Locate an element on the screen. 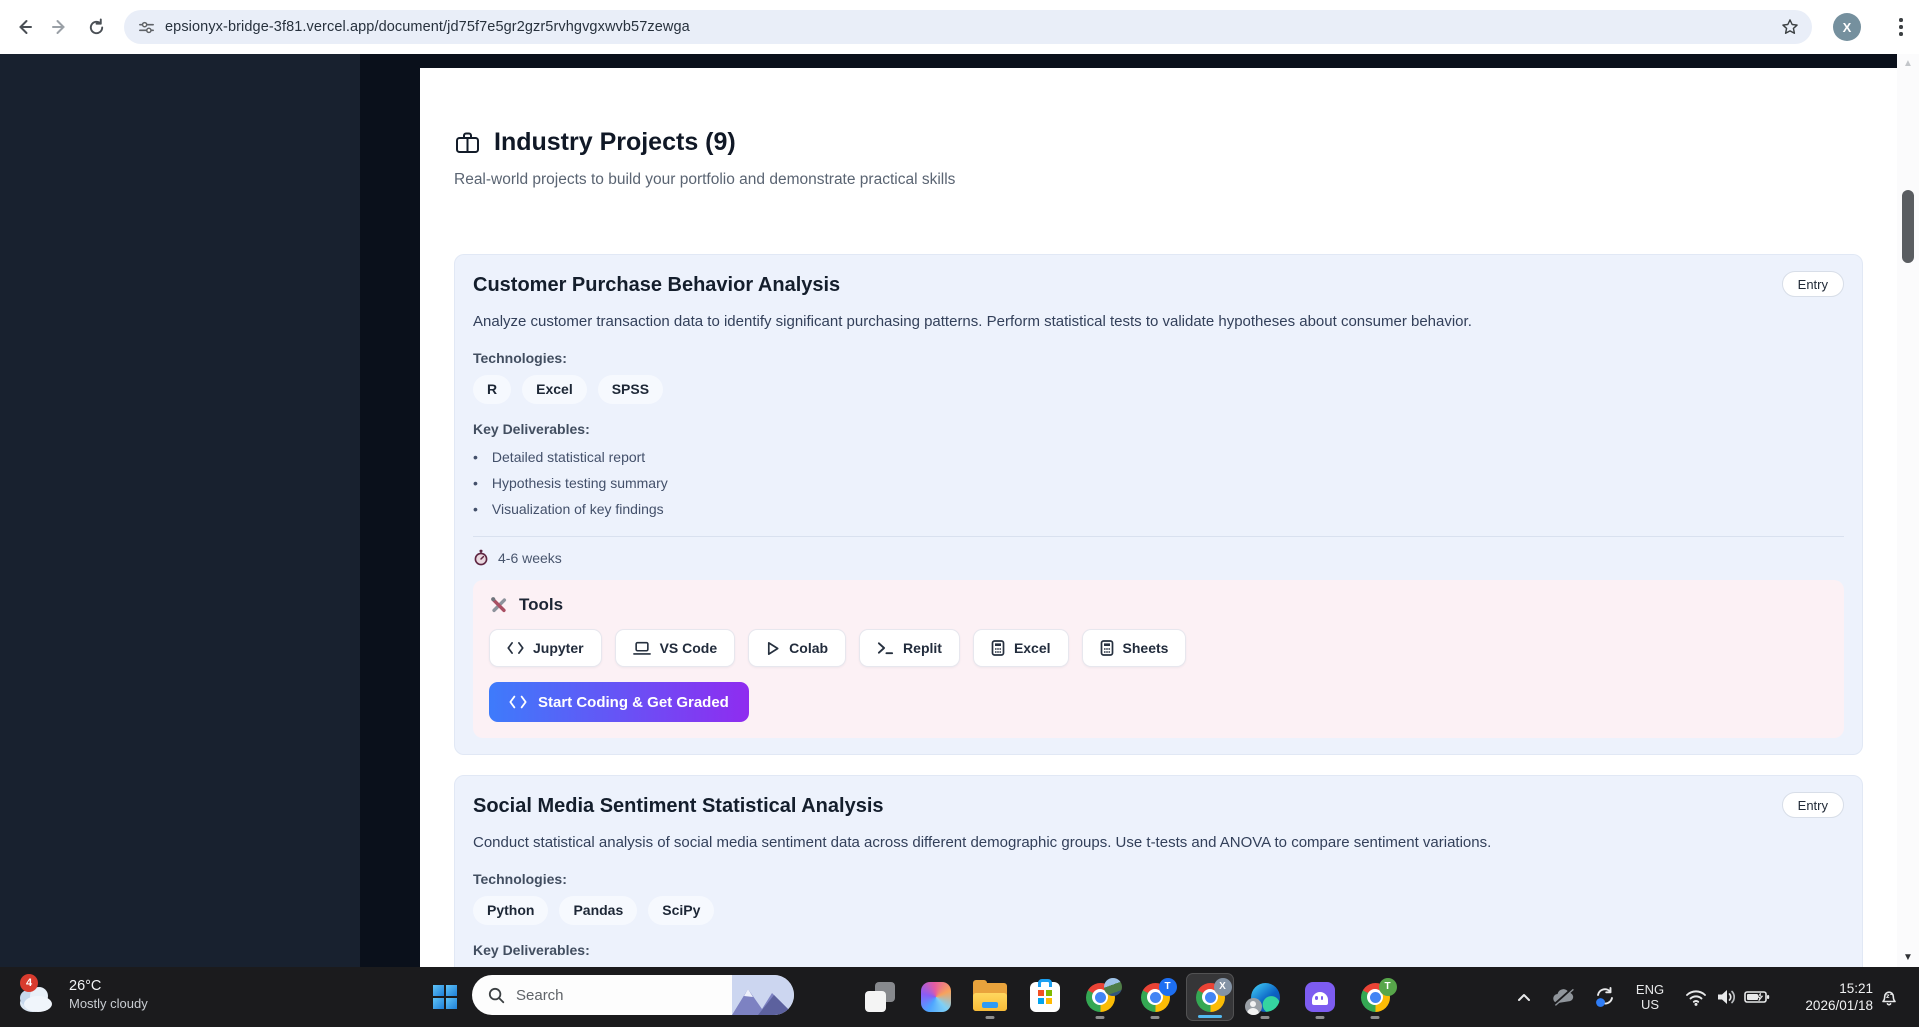 The image size is (1919, 1027). tools-icon is located at coordinates (499, 605).